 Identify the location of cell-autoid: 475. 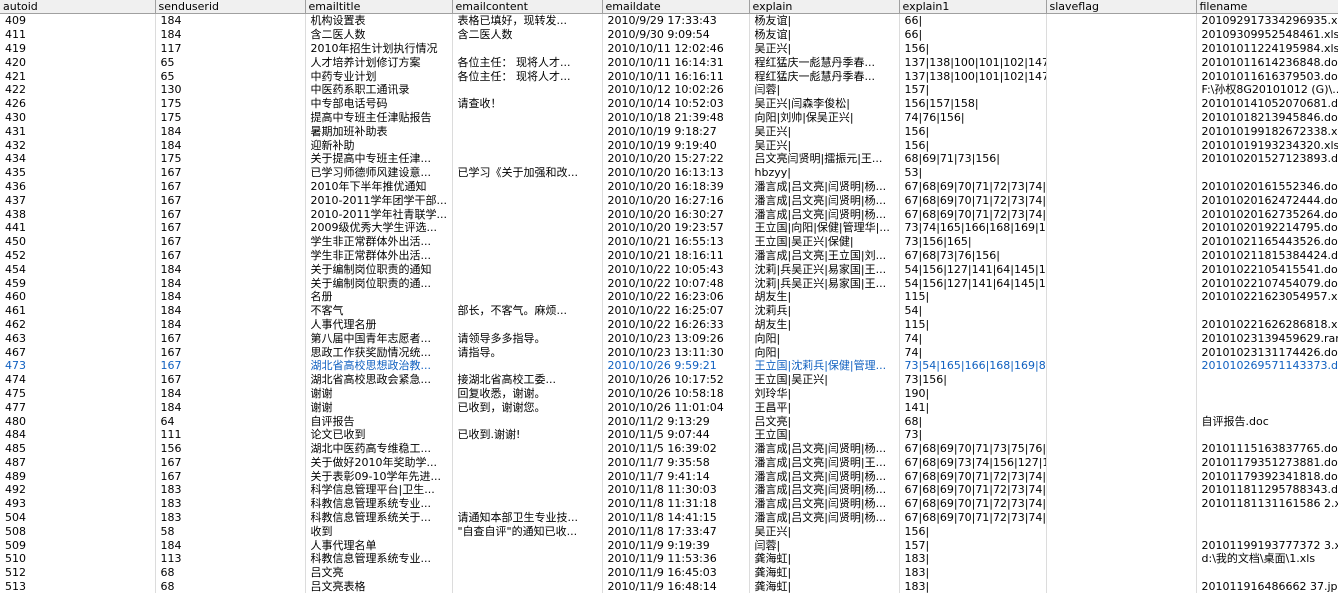
(78, 393).